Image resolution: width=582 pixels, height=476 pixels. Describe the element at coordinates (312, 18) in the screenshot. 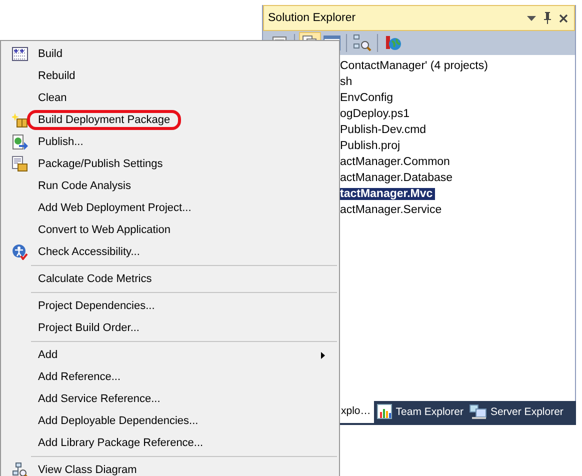

I see `panel-title: Solution Explorer` at that location.